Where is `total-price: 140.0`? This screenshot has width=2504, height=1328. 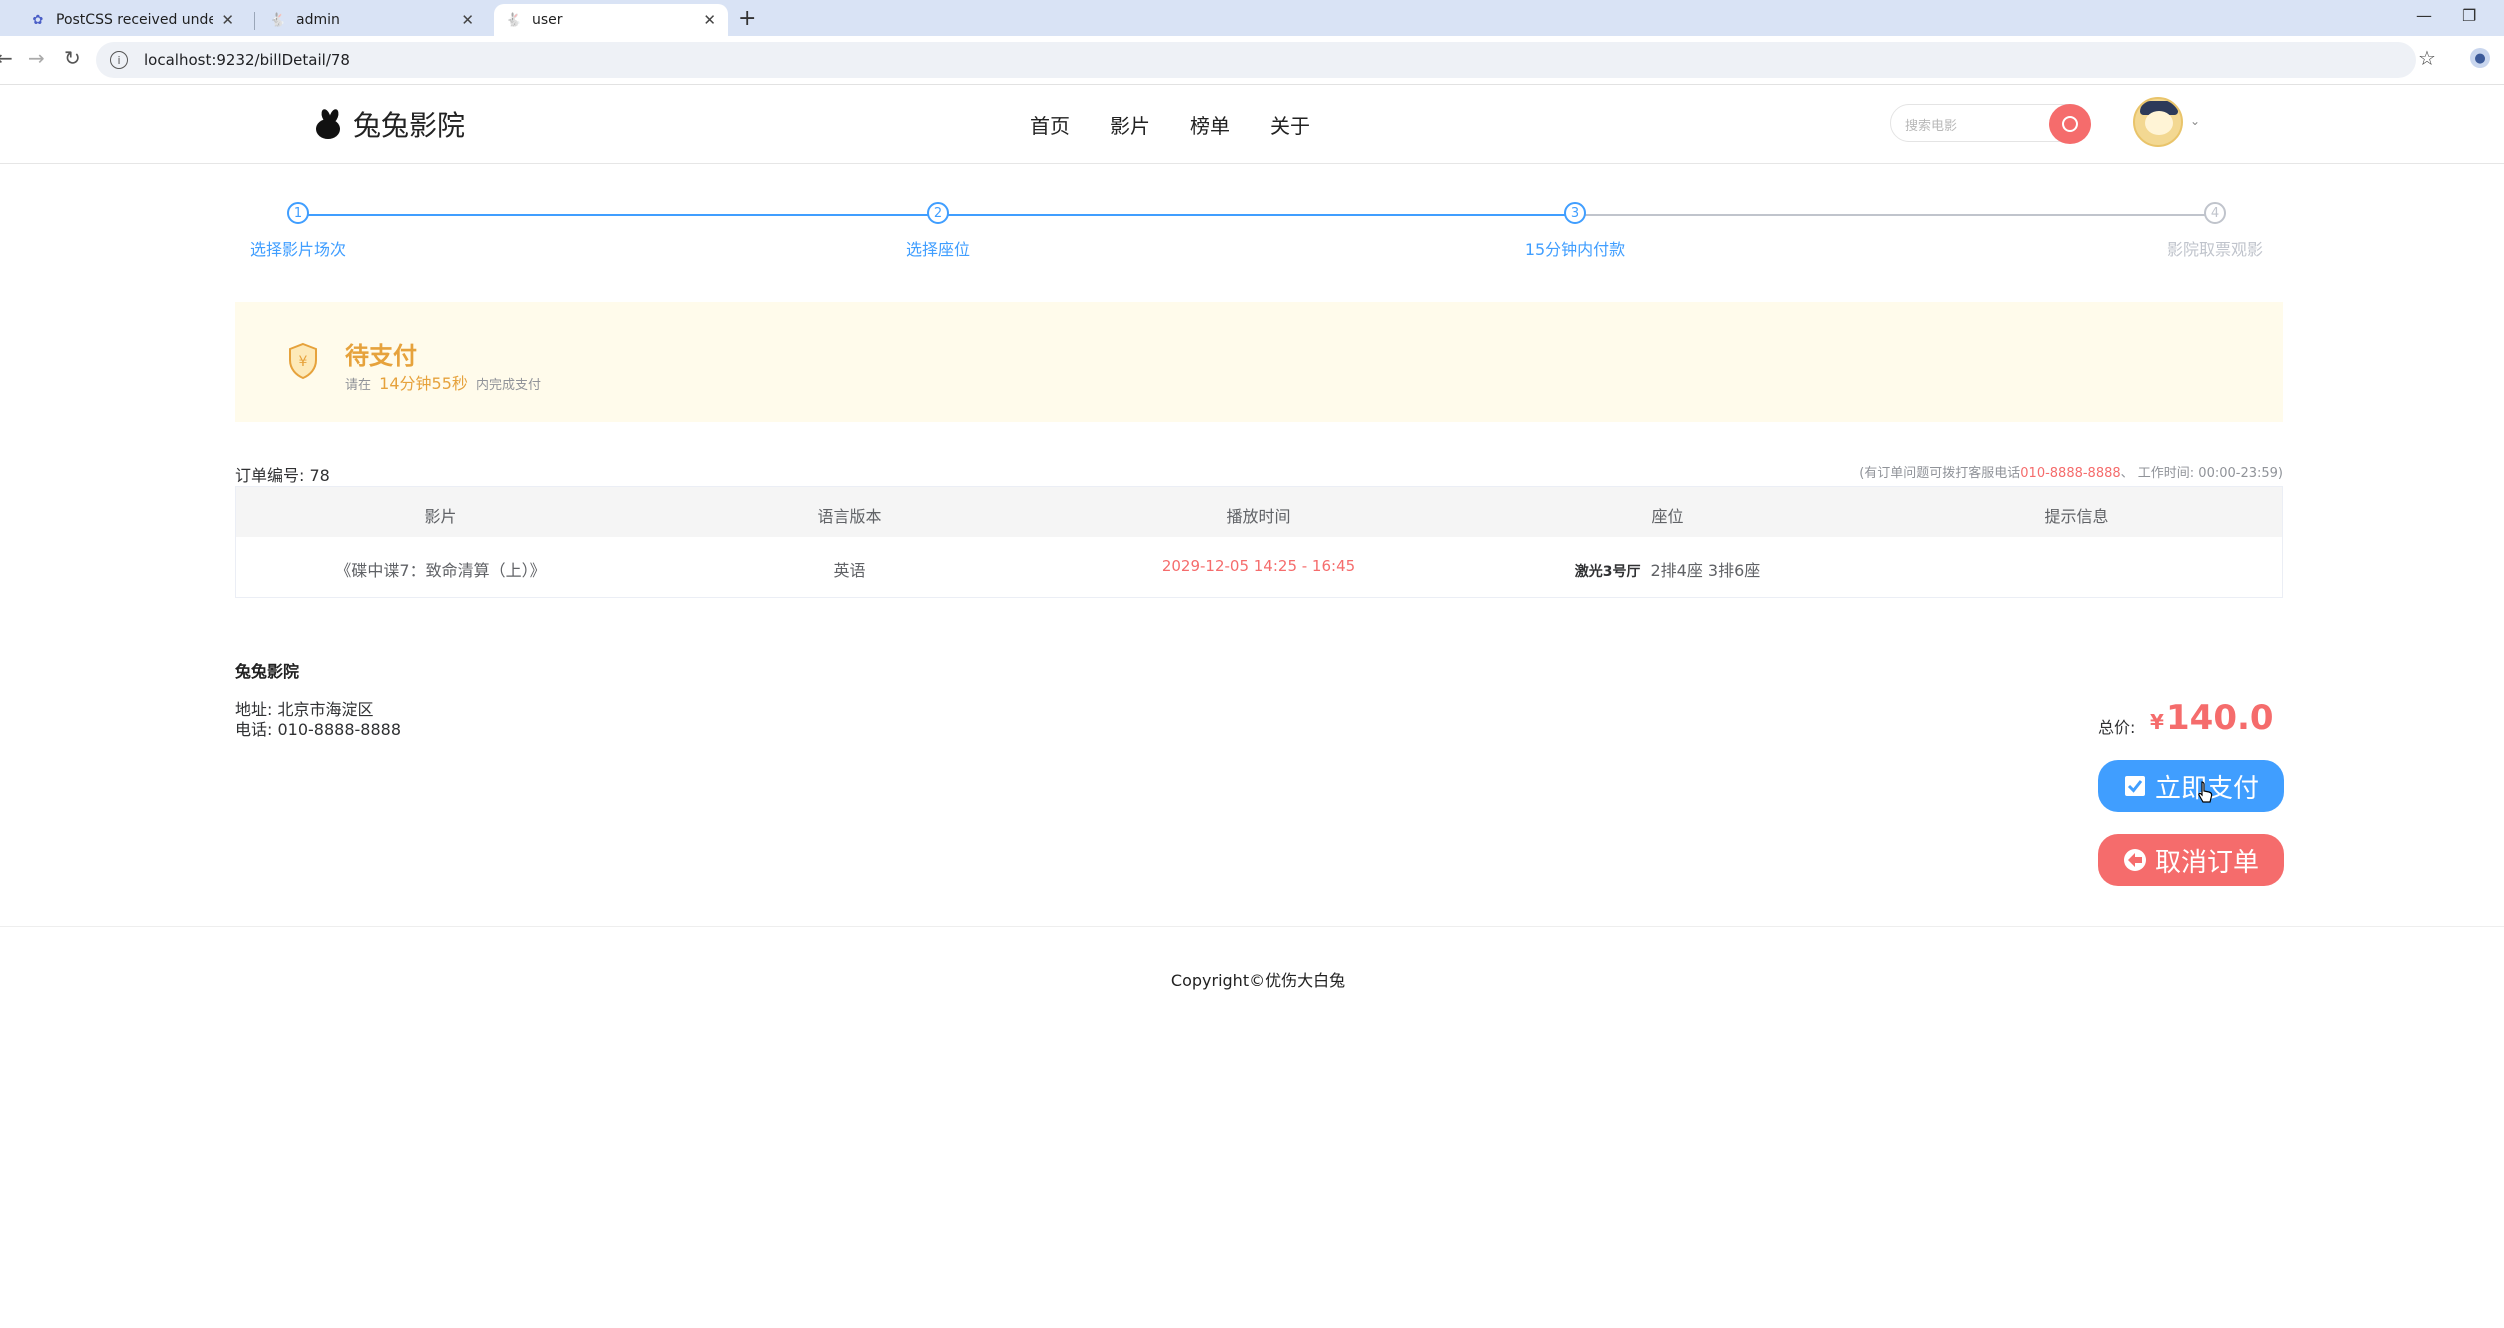 total-price: 140.0 is located at coordinates (2220, 718).